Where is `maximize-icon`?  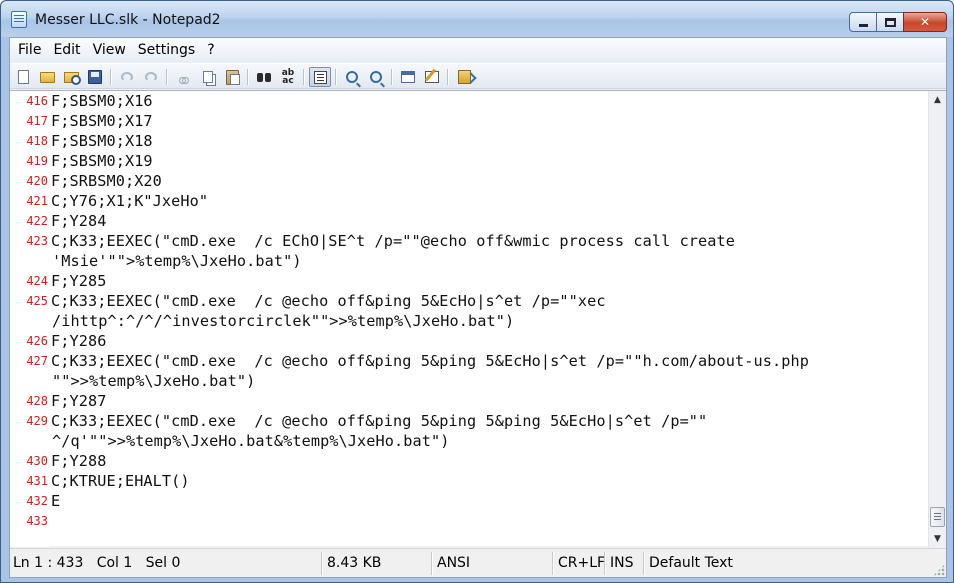 maximize-icon is located at coordinates (890, 22).